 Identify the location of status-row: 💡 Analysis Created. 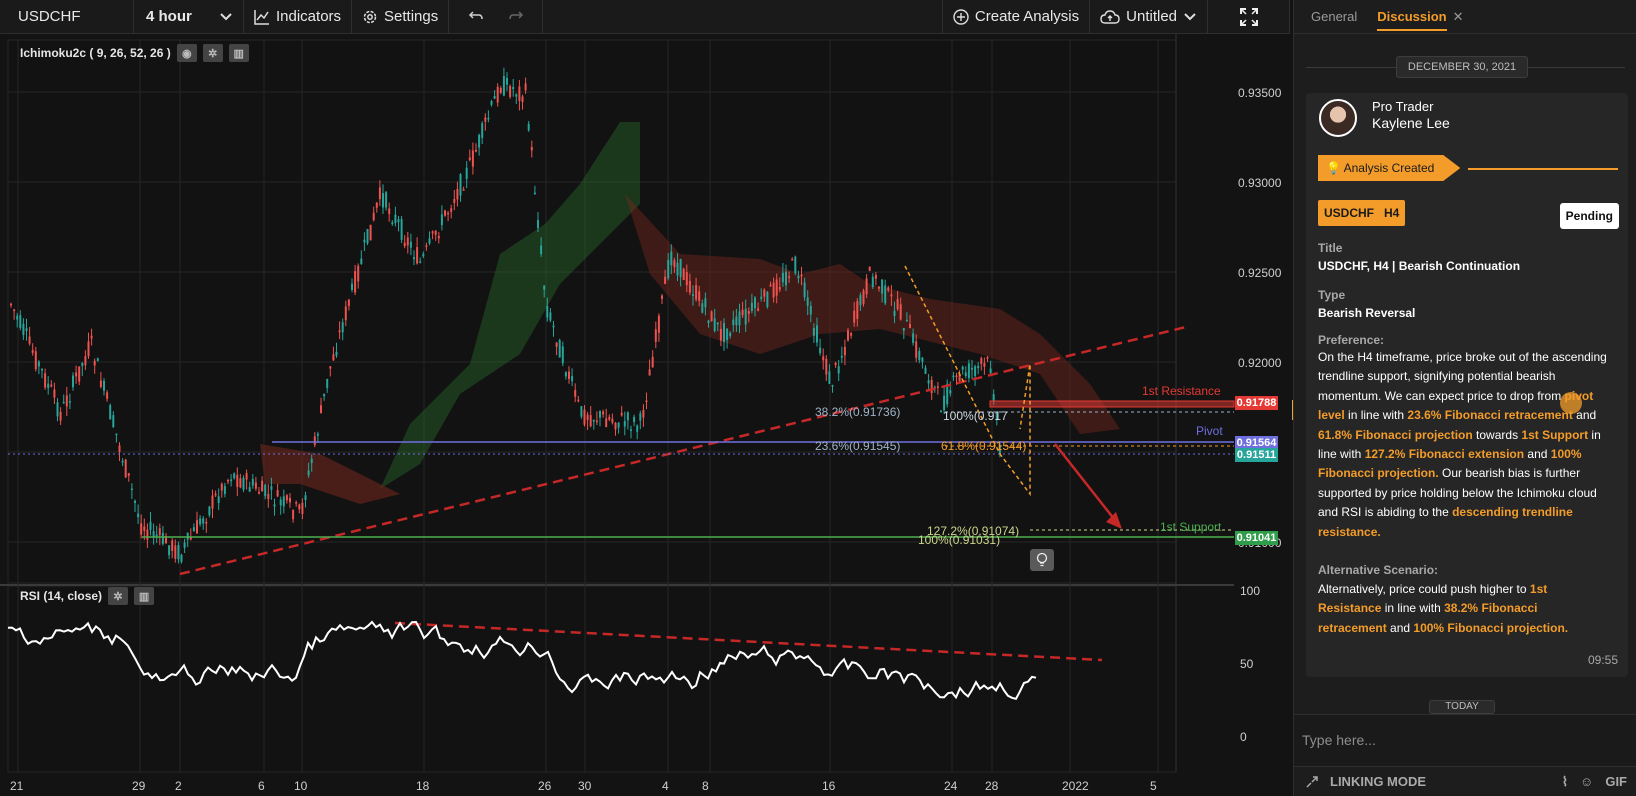
(1468, 168).